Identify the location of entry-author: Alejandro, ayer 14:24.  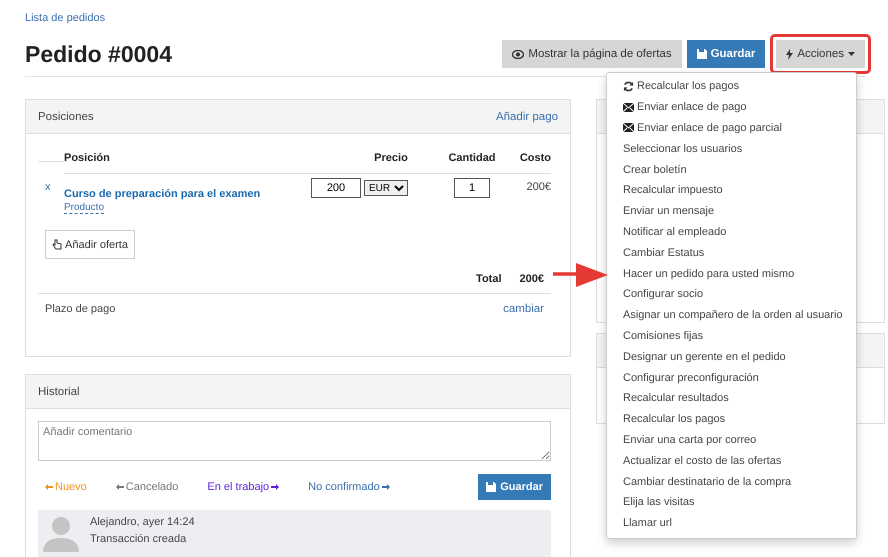
(142, 522).